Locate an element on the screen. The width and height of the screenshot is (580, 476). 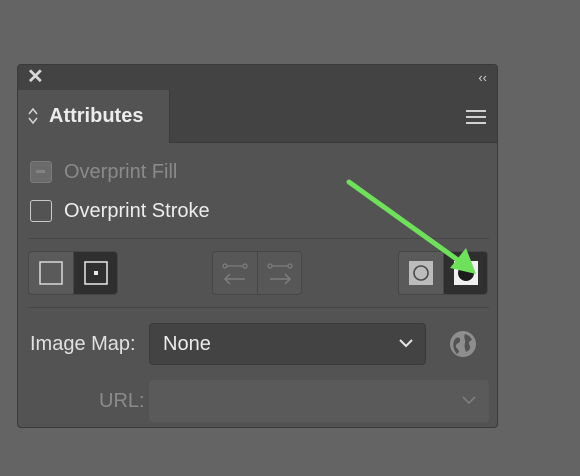
square-center-dot-icon is located at coordinates (96, 273).